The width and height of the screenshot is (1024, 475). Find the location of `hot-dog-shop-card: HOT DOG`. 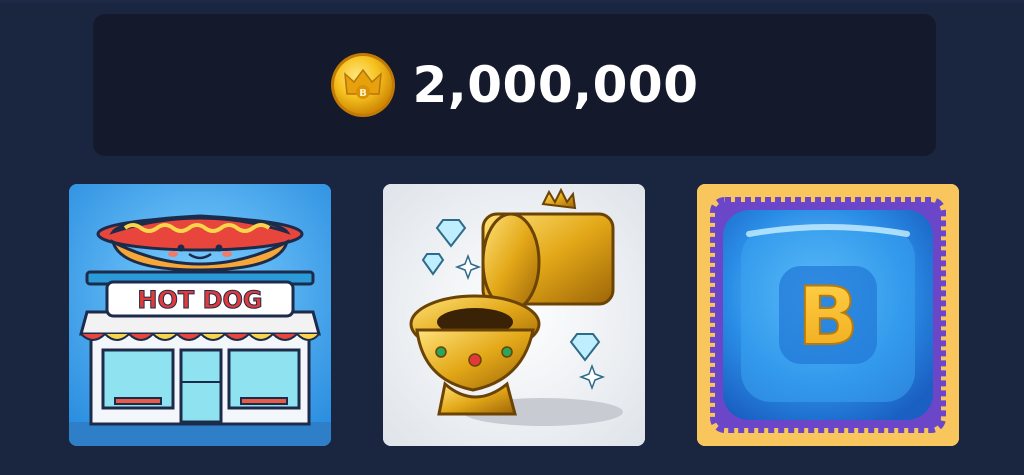

hot-dog-shop-card: HOT DOG is located at coordinates (200, 315).